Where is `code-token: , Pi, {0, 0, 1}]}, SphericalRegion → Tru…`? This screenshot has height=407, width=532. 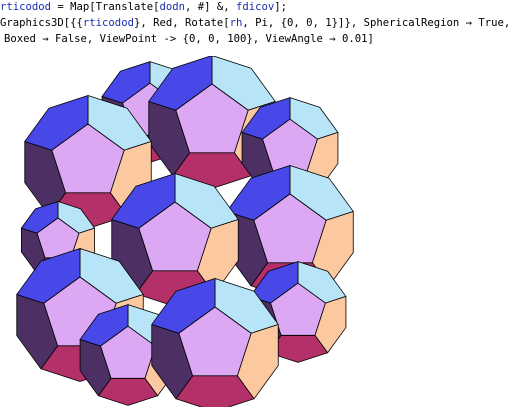
code-token: , Pi, {0, 0, 1}]}, SphericalRegion → Tru… is located at coordinates (376, 23).